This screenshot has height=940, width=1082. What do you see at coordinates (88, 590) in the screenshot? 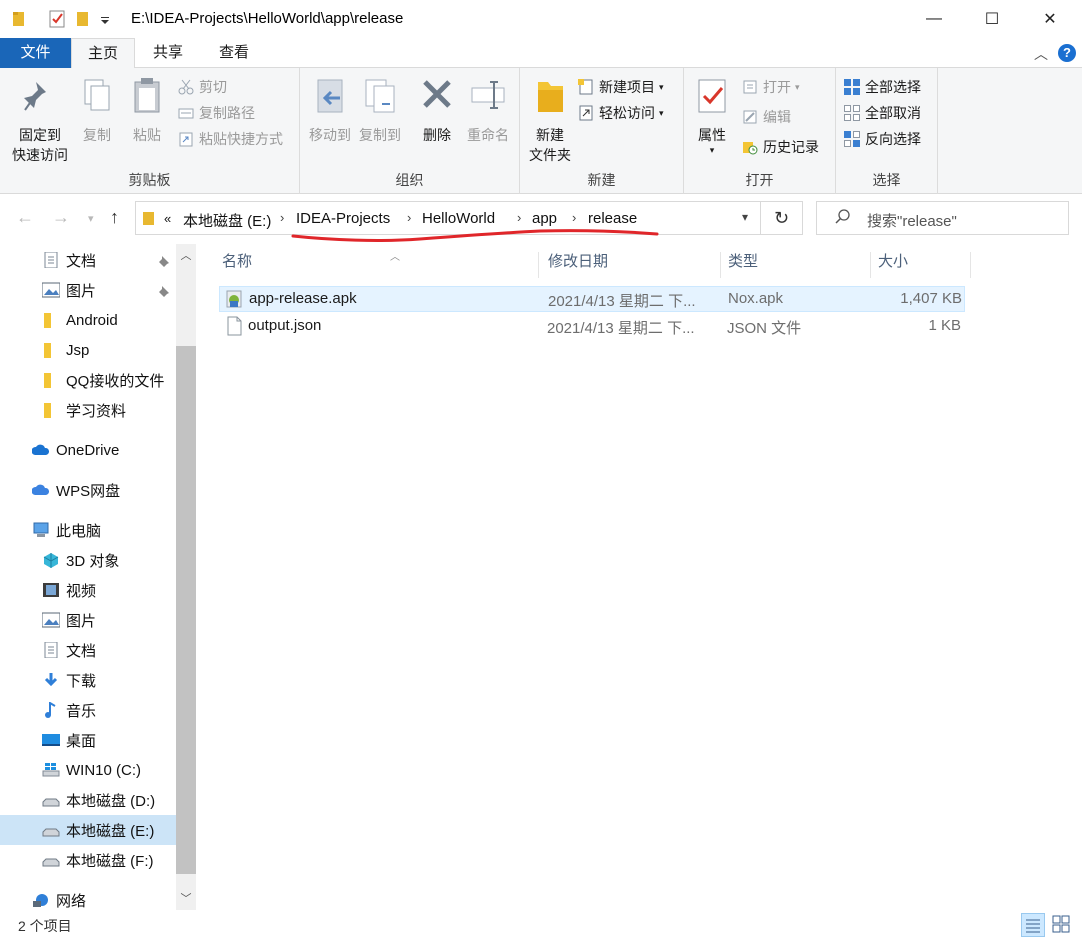
I see `nav-item-videos: 视频` at bounding box center [88, 590].